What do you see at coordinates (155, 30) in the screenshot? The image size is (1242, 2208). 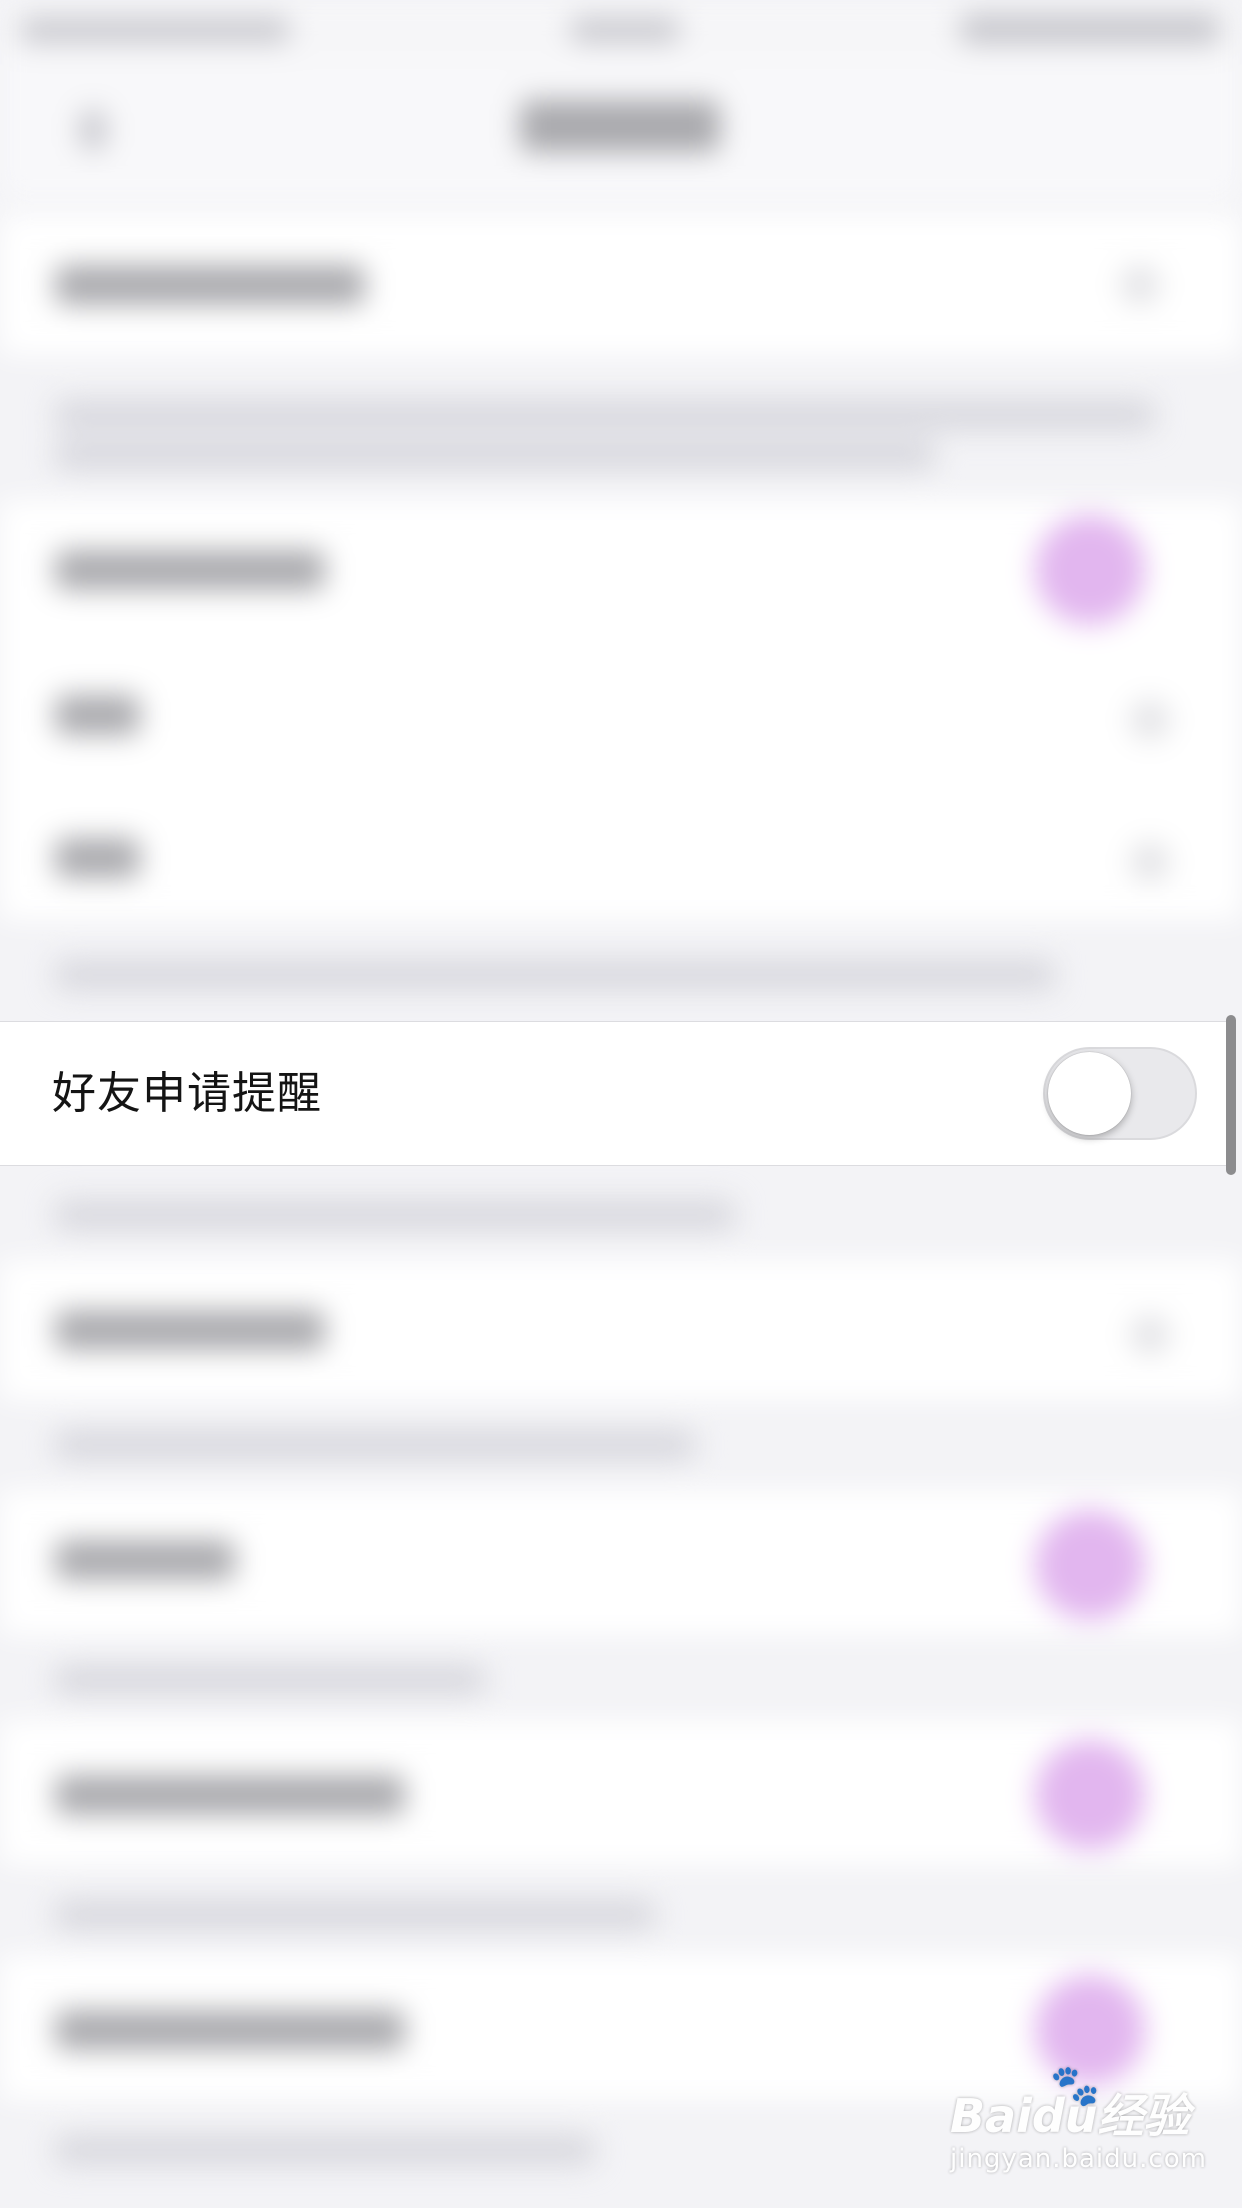 I see `status-bar-carrier` at bounding box center [155, 30].